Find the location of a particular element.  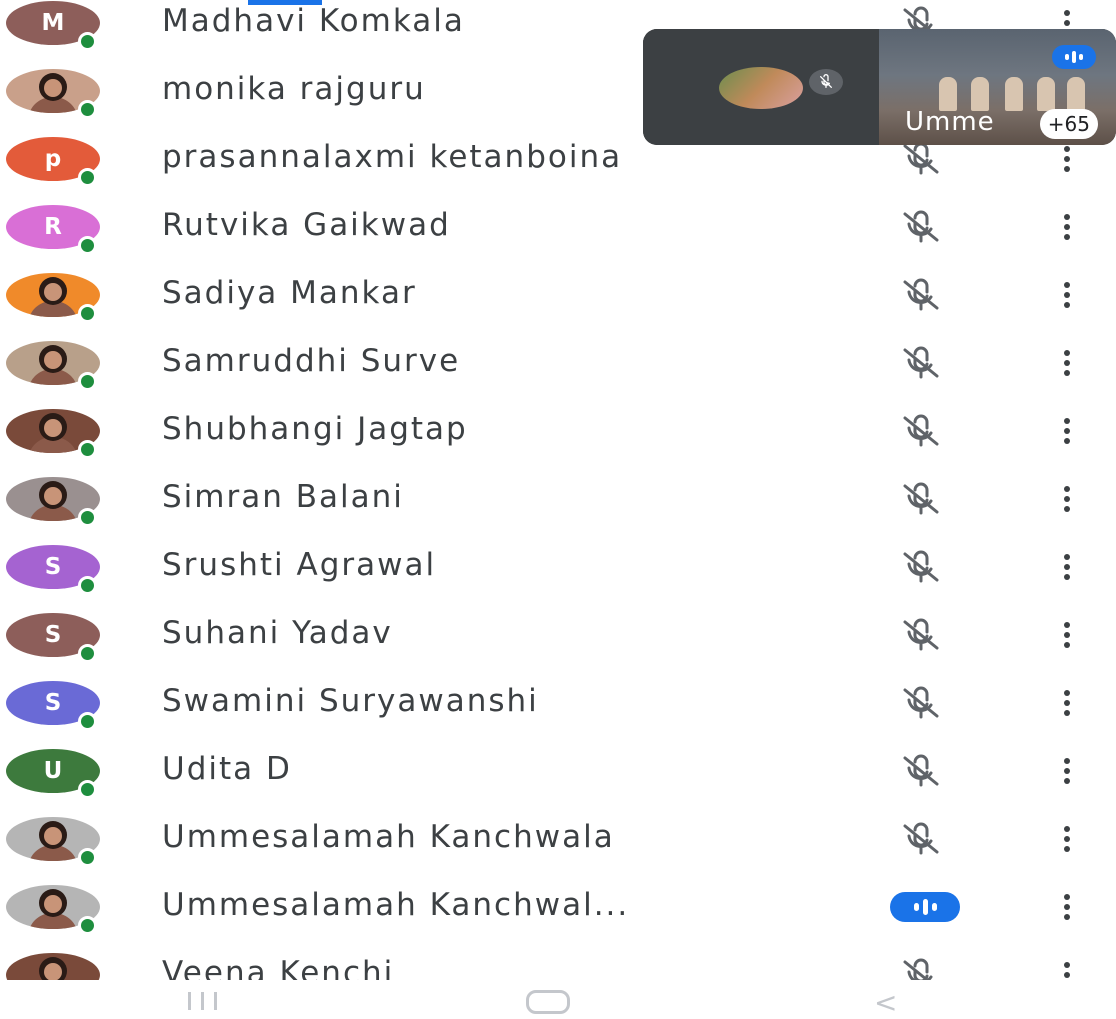

recents-icon is located at coordinates (206, 1002).